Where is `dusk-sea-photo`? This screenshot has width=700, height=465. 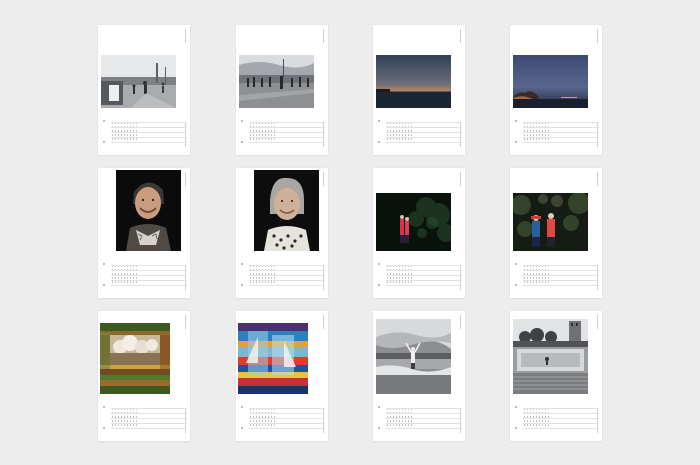 dusk-sea-photo is located at coordinates (413, 81).